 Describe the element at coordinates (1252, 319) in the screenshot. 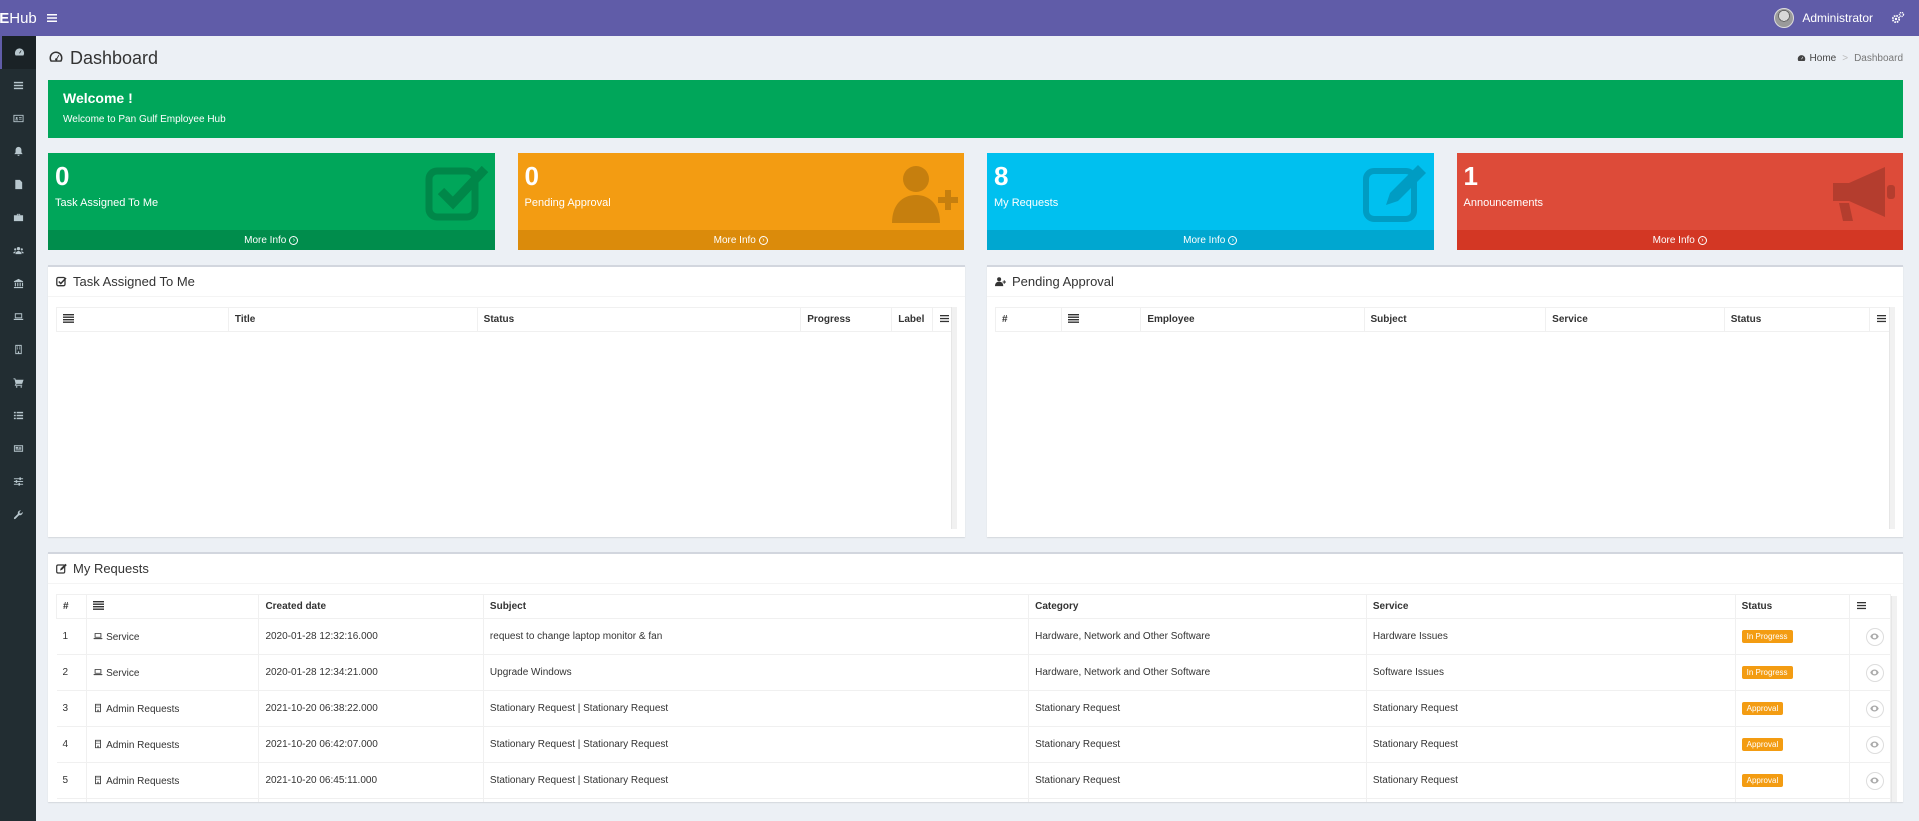

I see `column-header-employee: Employee` at that location.